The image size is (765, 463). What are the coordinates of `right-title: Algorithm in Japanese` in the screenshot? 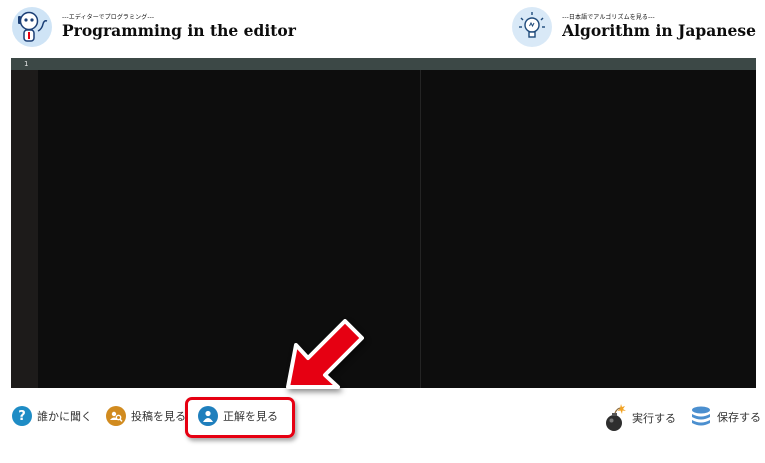 It's located at (659, 30).